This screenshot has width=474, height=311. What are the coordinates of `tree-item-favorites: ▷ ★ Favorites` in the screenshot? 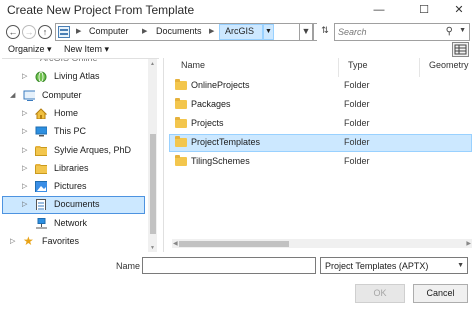 It's located at (73, 242).